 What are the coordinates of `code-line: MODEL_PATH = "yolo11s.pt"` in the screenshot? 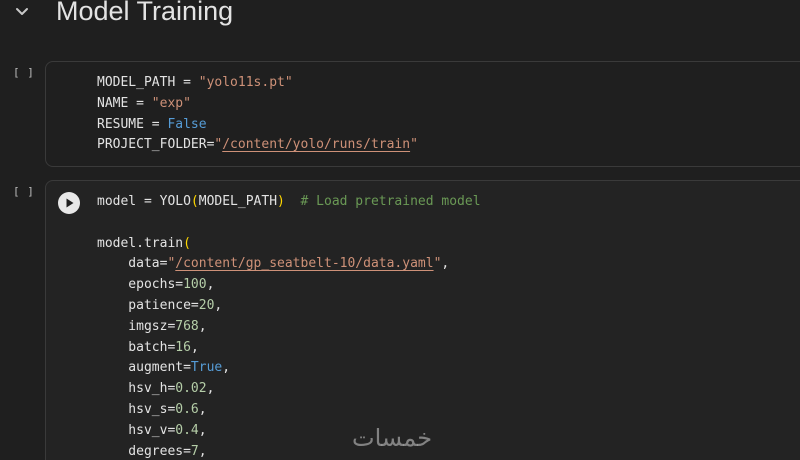 It's located at (257, 83).